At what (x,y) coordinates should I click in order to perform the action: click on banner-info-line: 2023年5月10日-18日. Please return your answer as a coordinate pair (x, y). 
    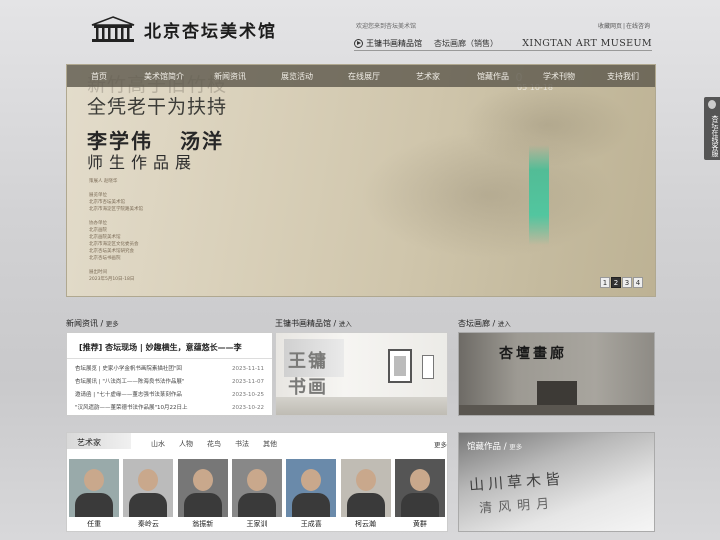
    Looking at the image, I should click on (112, 279).